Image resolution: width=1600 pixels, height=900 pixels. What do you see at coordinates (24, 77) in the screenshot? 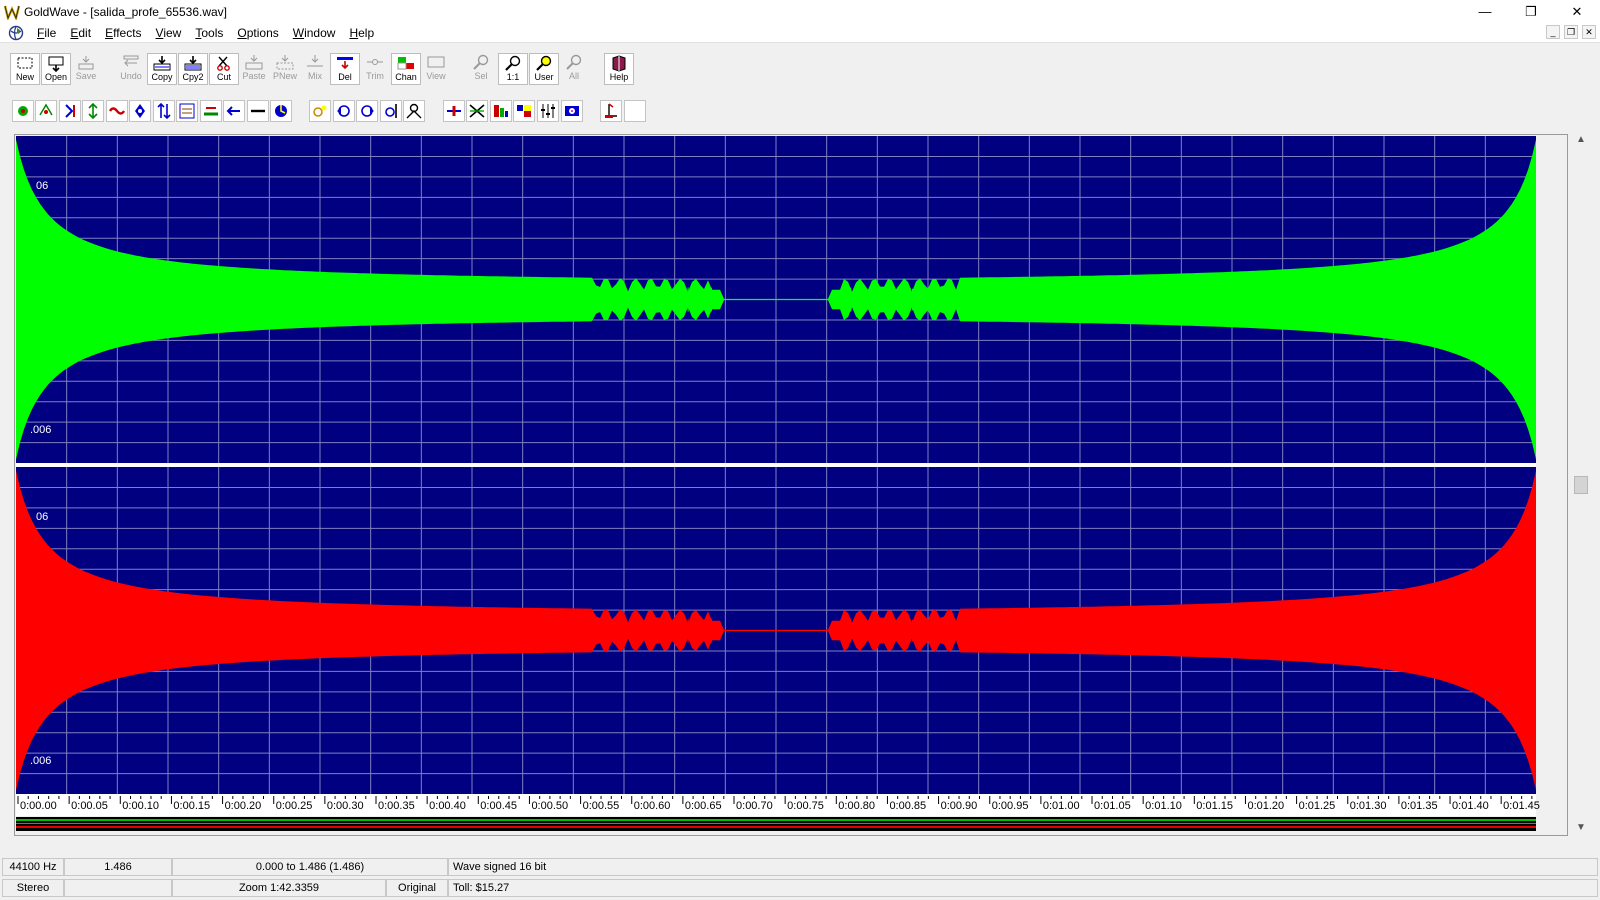
I see `toolbar-button-label: New` at bounding box center [24, 77].